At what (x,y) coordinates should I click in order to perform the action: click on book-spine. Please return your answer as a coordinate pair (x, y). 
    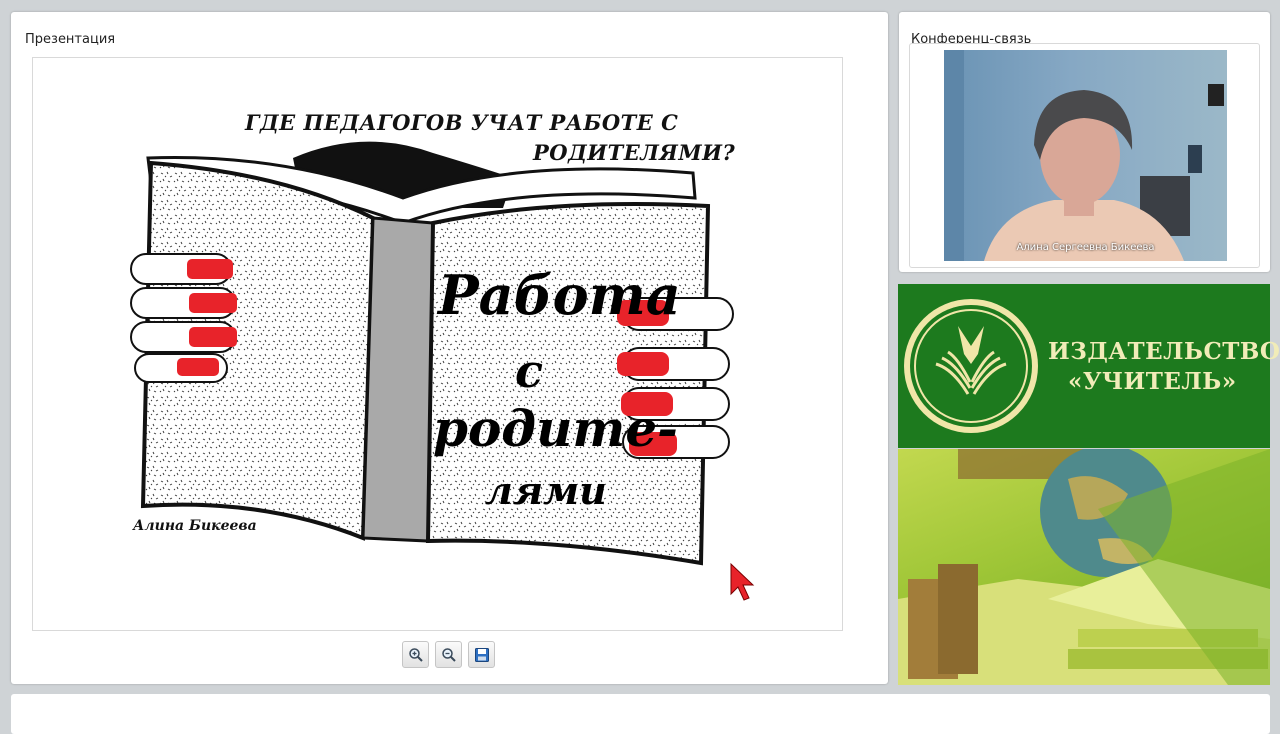
    Looking at the image, I should click on (398, 379).